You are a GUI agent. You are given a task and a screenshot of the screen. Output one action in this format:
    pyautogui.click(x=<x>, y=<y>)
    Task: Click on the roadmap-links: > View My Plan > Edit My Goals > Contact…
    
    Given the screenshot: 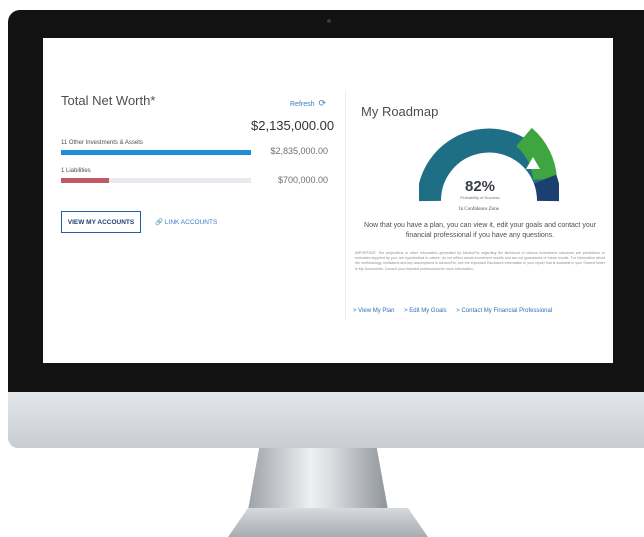 What is the action you would take?
    pyautogui.click(x=480, y=311)
    